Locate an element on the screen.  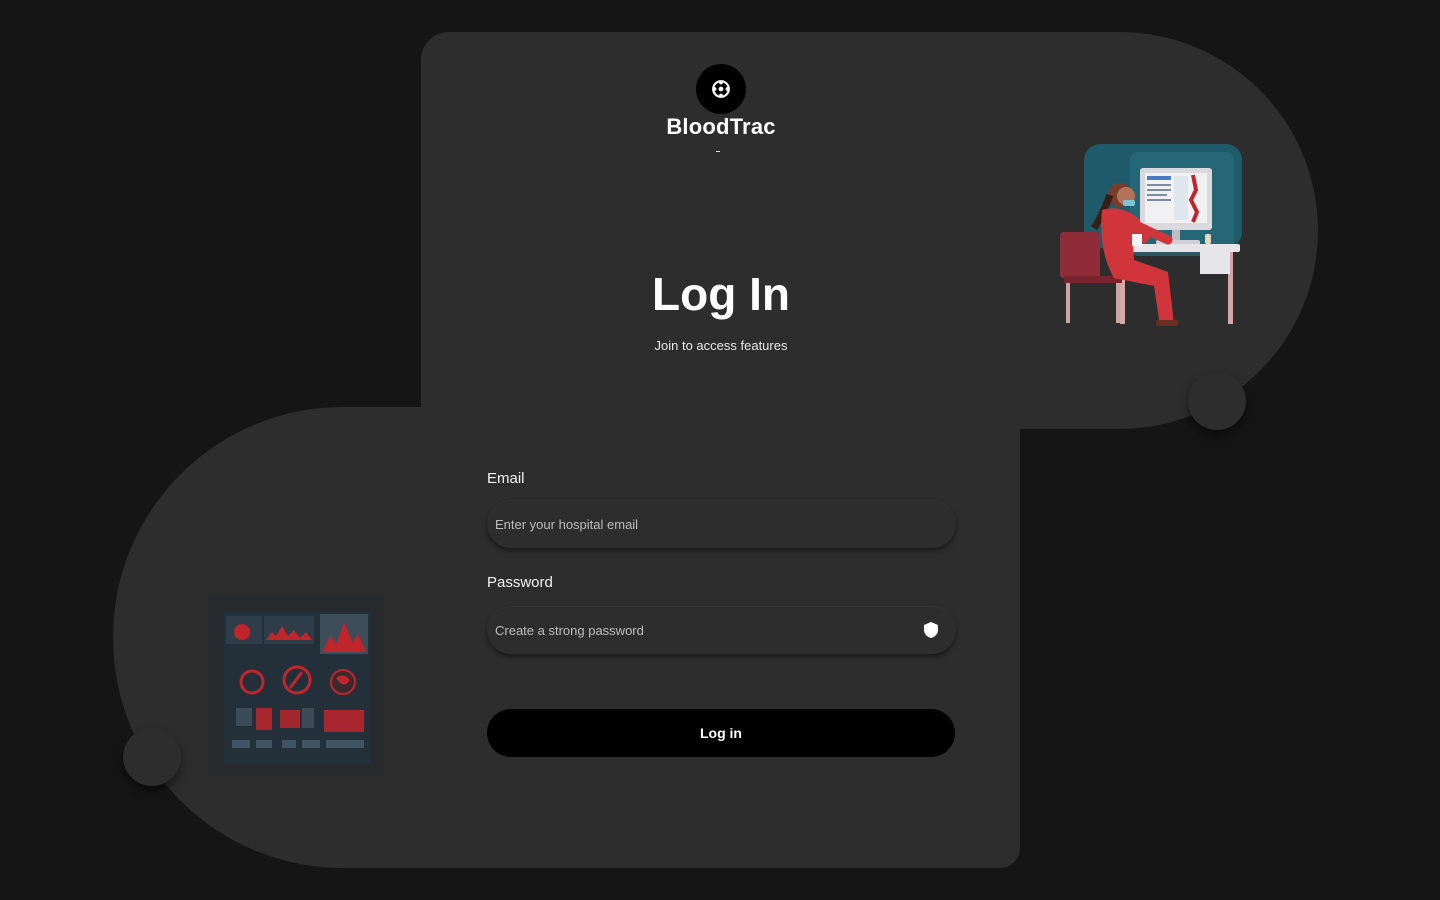
brand-name: BloodTrac is located at coordinates (721, 126).